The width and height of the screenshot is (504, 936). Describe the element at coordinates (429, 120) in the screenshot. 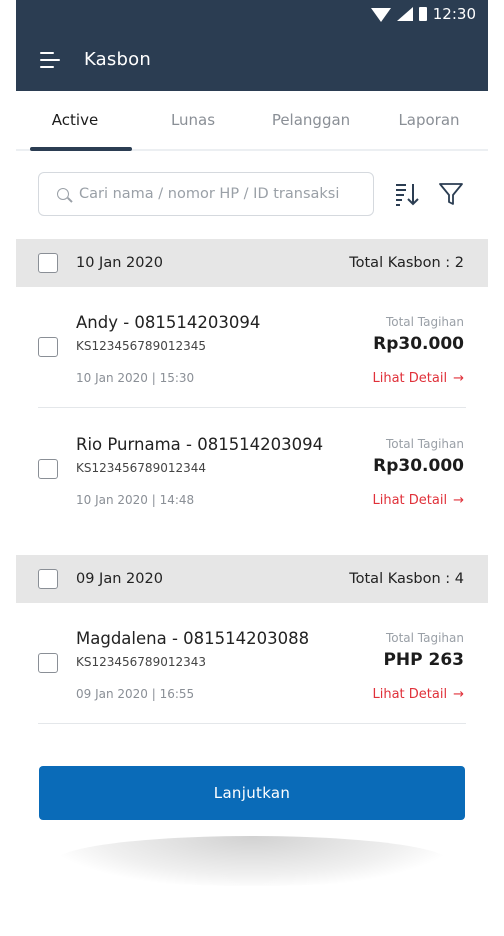

I see `tab-laporan: Laporan` at that location.